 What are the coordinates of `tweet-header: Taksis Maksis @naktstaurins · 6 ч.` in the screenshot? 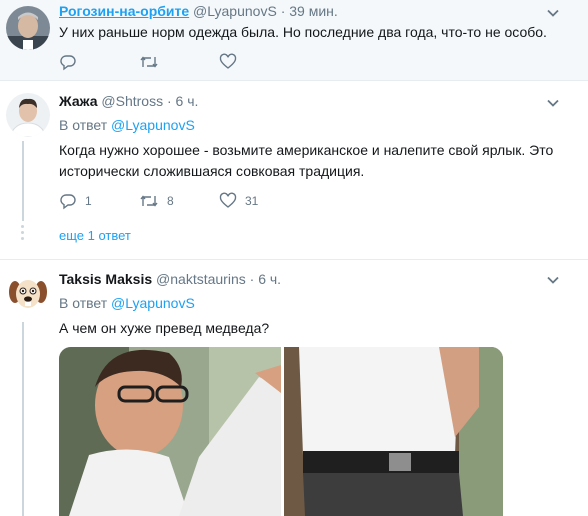 It's located at (170, 279).